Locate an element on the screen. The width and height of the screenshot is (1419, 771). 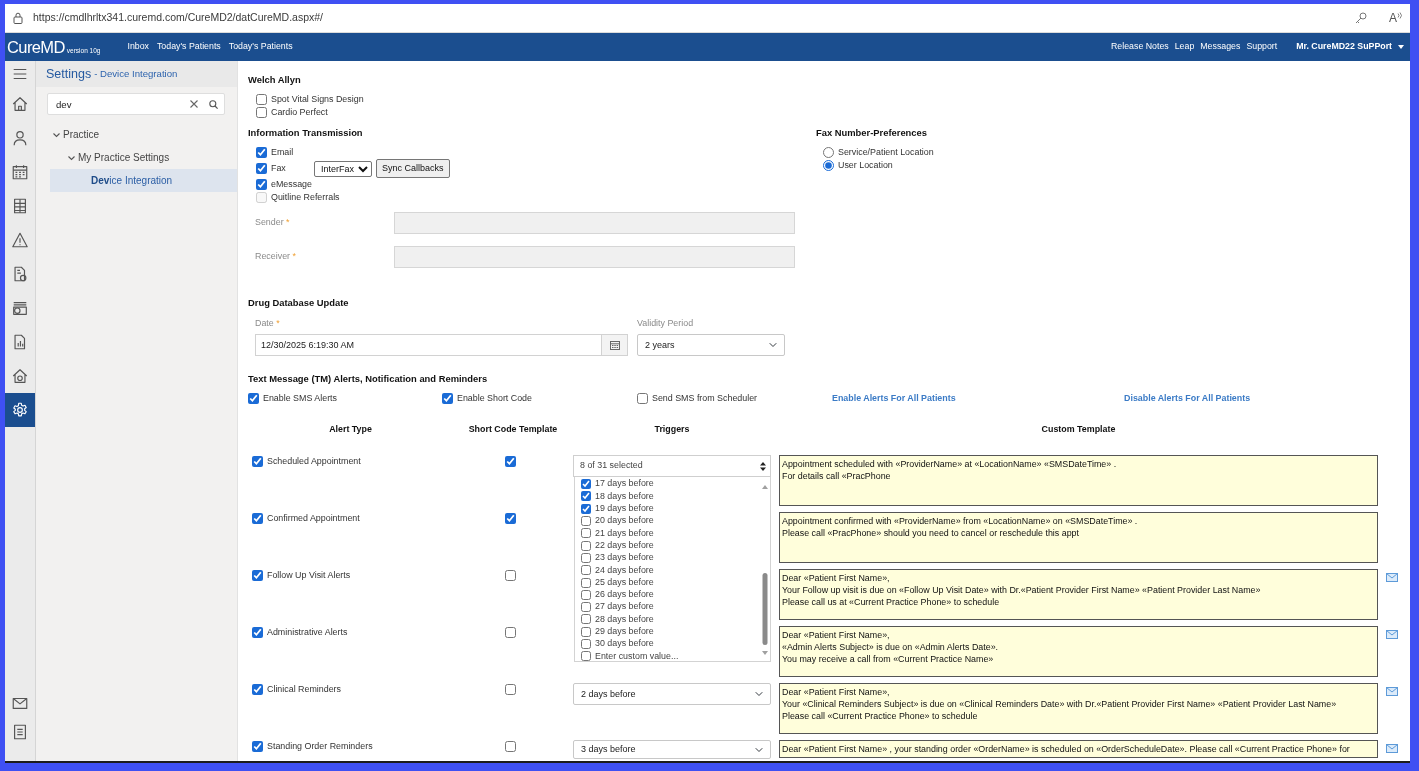
tree-item: Practice is located at coordinates (143, 134).